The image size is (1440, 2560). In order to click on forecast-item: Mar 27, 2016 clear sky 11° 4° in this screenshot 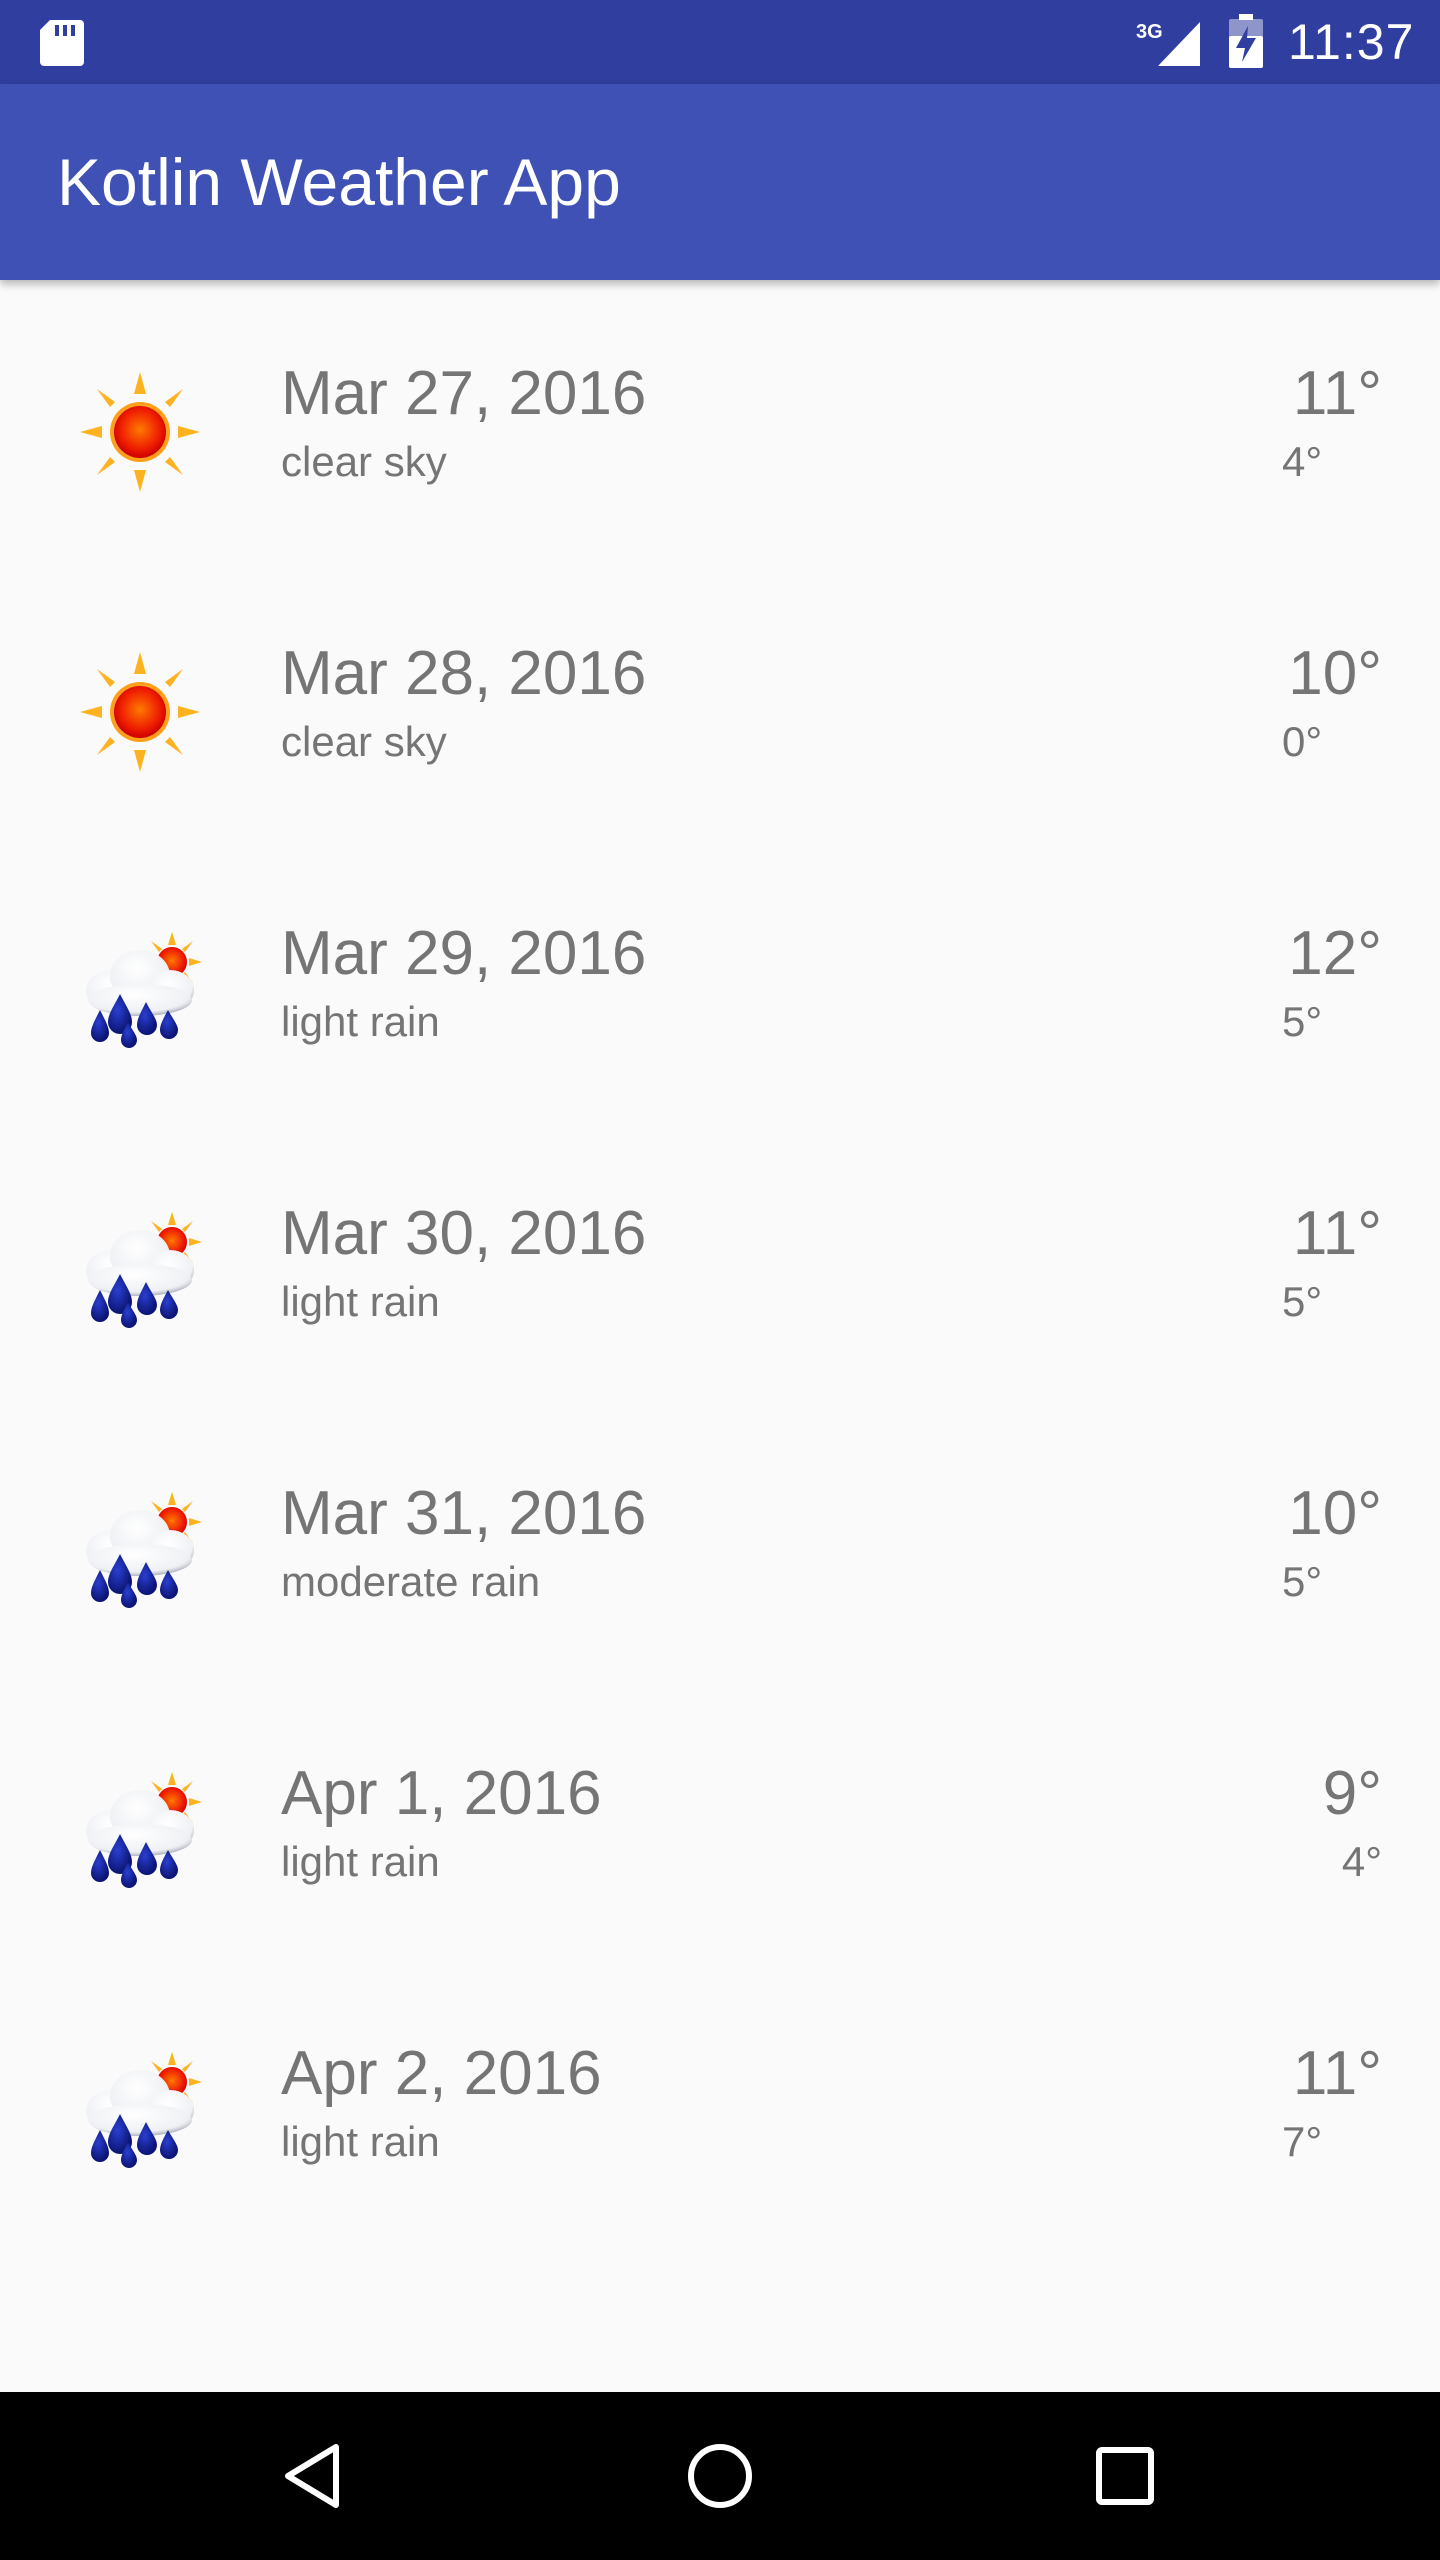, I will do `click(720, 420)`.